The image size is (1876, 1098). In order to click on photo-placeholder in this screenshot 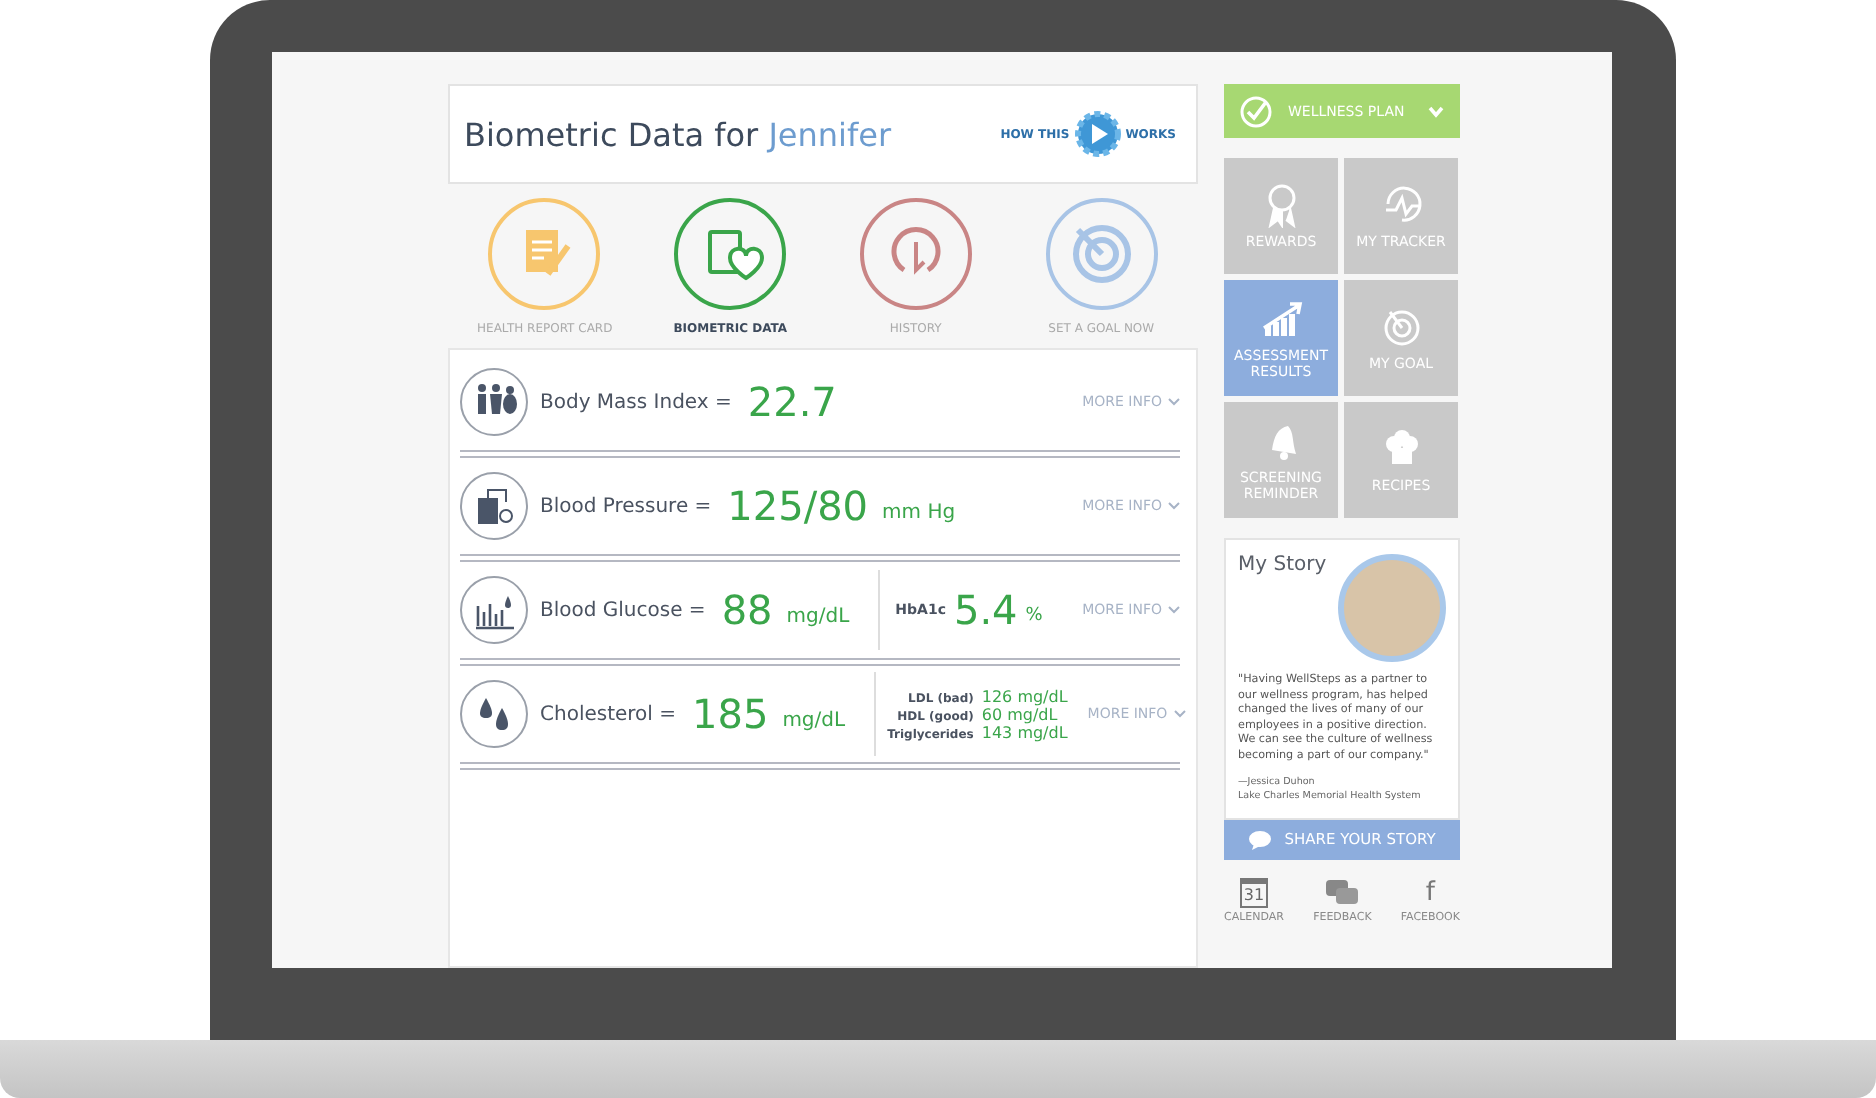, I will do `click(1392, 608)`.